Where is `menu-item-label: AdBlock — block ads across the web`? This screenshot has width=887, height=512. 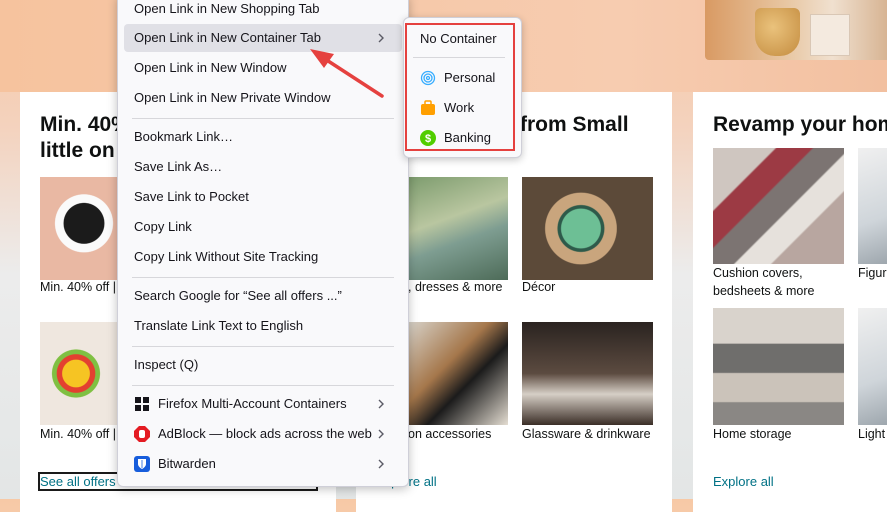 menu-item-label: AdBlock — block ads across the web is located at coordinates (265, 433).